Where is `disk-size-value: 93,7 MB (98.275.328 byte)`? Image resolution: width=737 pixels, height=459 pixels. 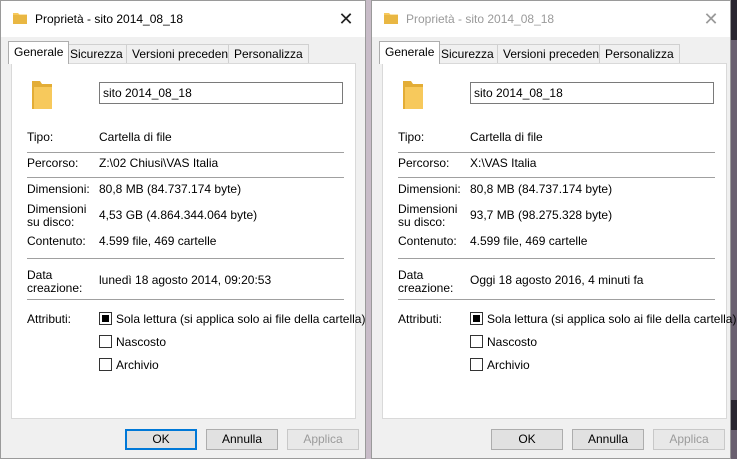 disk-size-value: 93,7 MB (98.275.328 byte) is located at coordinates (541, 215).